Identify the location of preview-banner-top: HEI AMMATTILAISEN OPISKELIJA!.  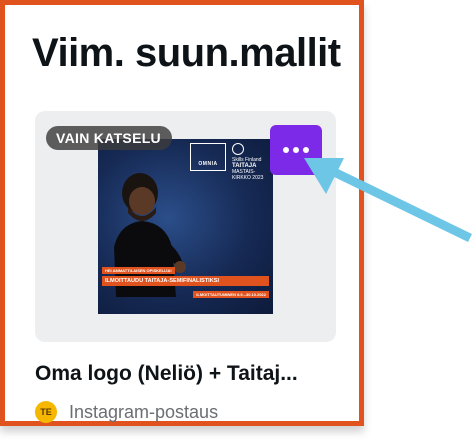
(138, 270).